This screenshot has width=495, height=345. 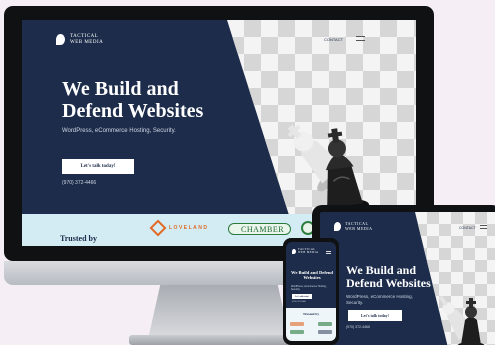 I want to click on phone-loveland-logo-icon, so click(x=297, y=324).